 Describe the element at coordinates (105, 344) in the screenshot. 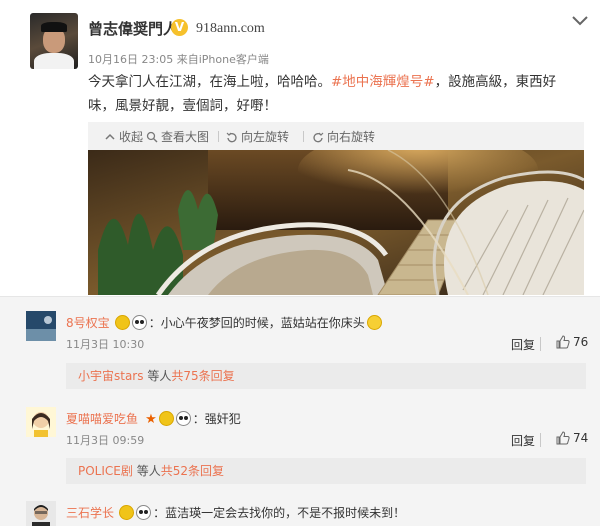

I see `comment-time: 11月3日 10:30` at that location.